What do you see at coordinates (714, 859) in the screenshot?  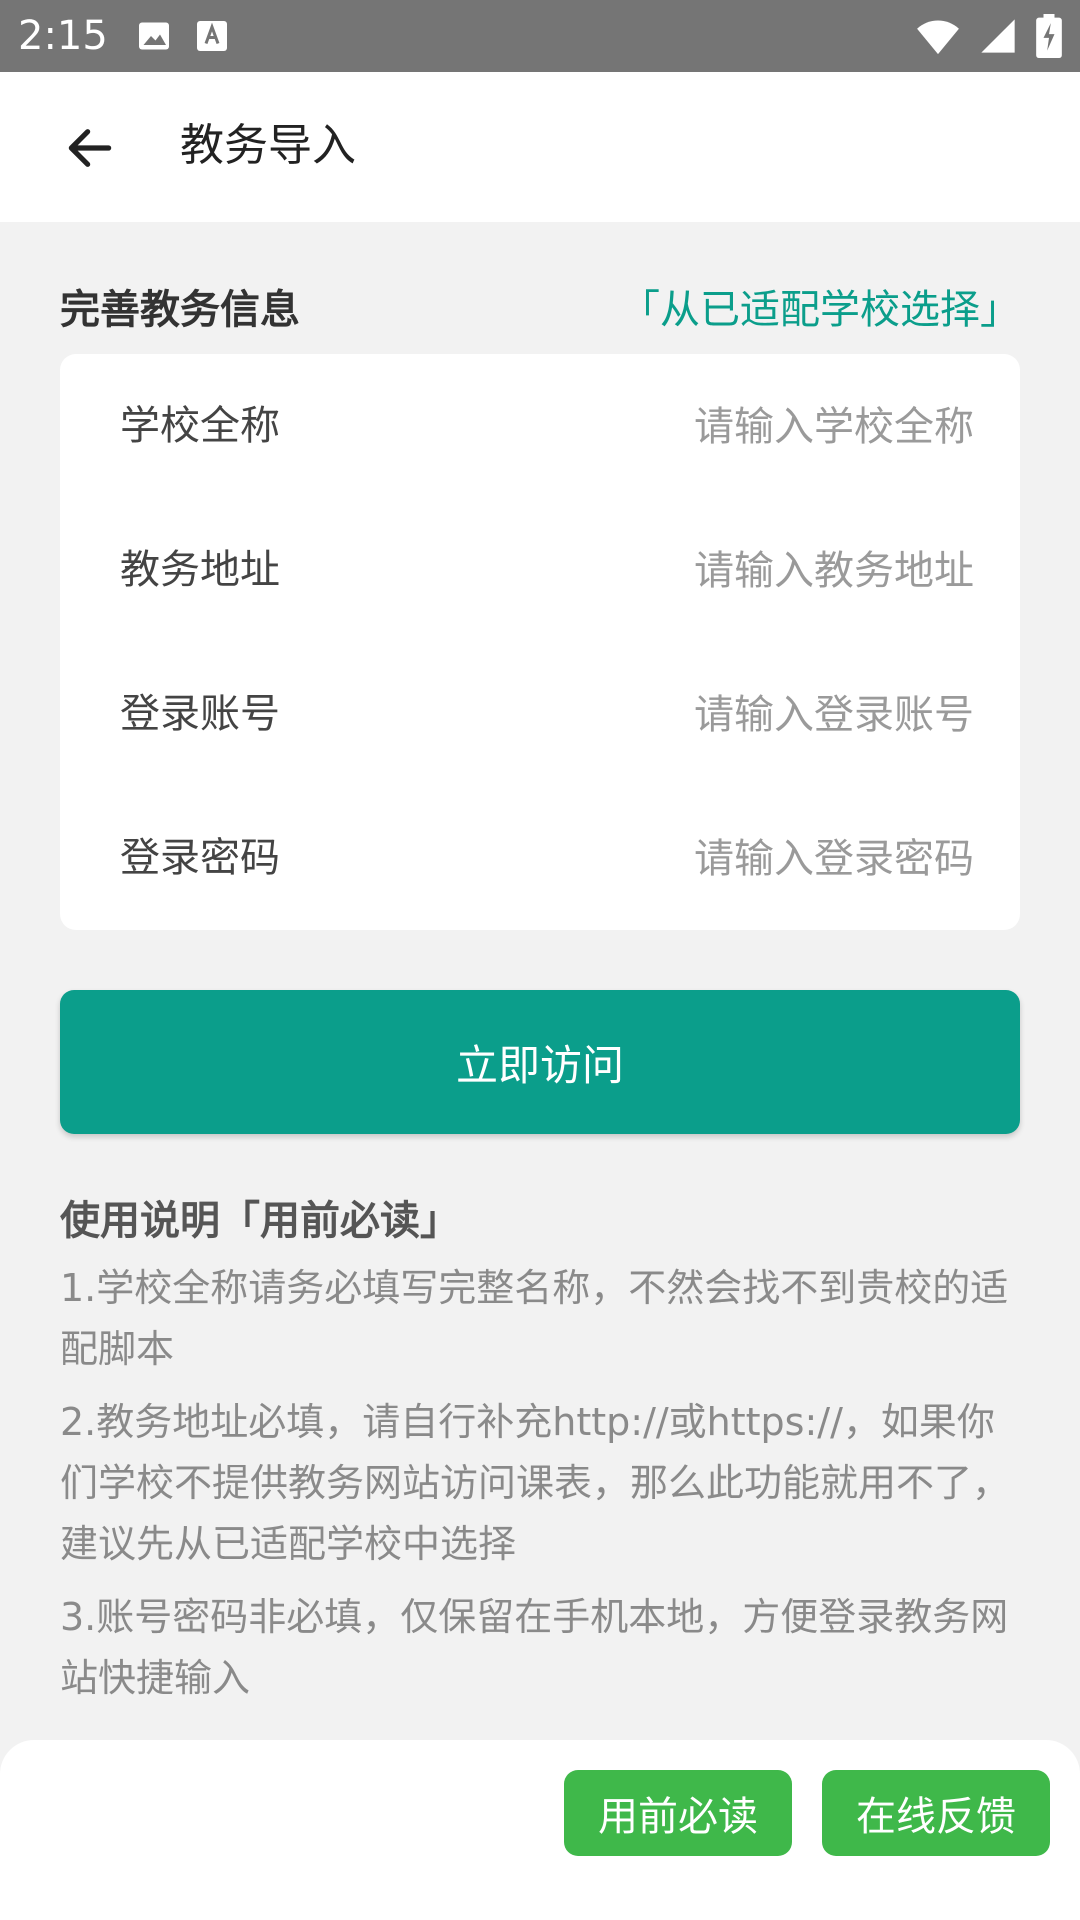 I see `password-input` at bounding box center [714, 859].